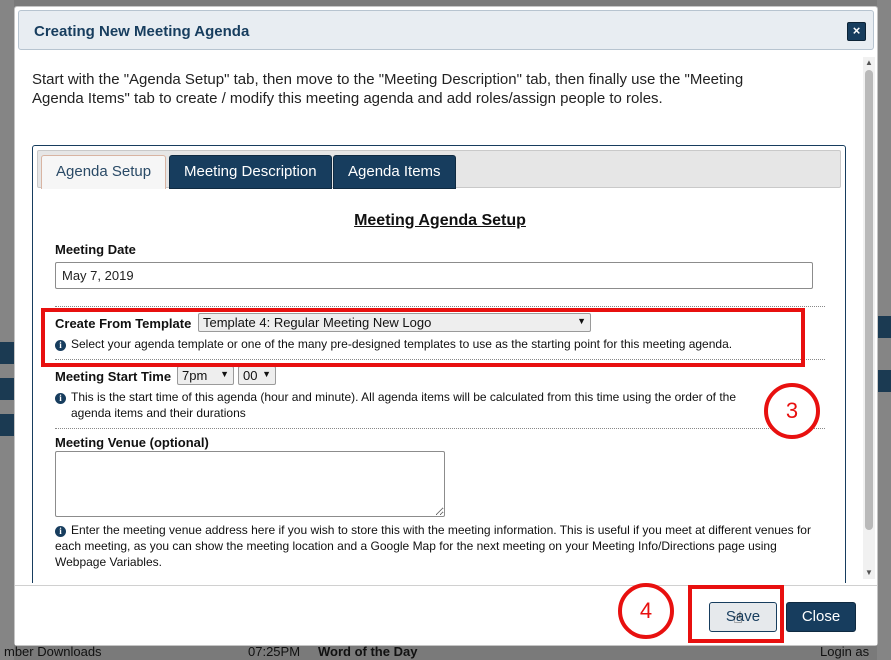  I want to click on tab-meeting-description: Meeting Description, so click(250, 172).